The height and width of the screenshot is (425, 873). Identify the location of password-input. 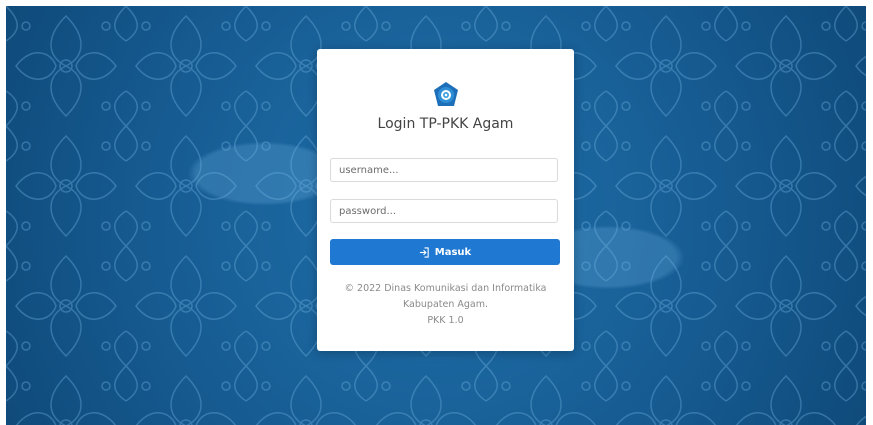
(444, 211).